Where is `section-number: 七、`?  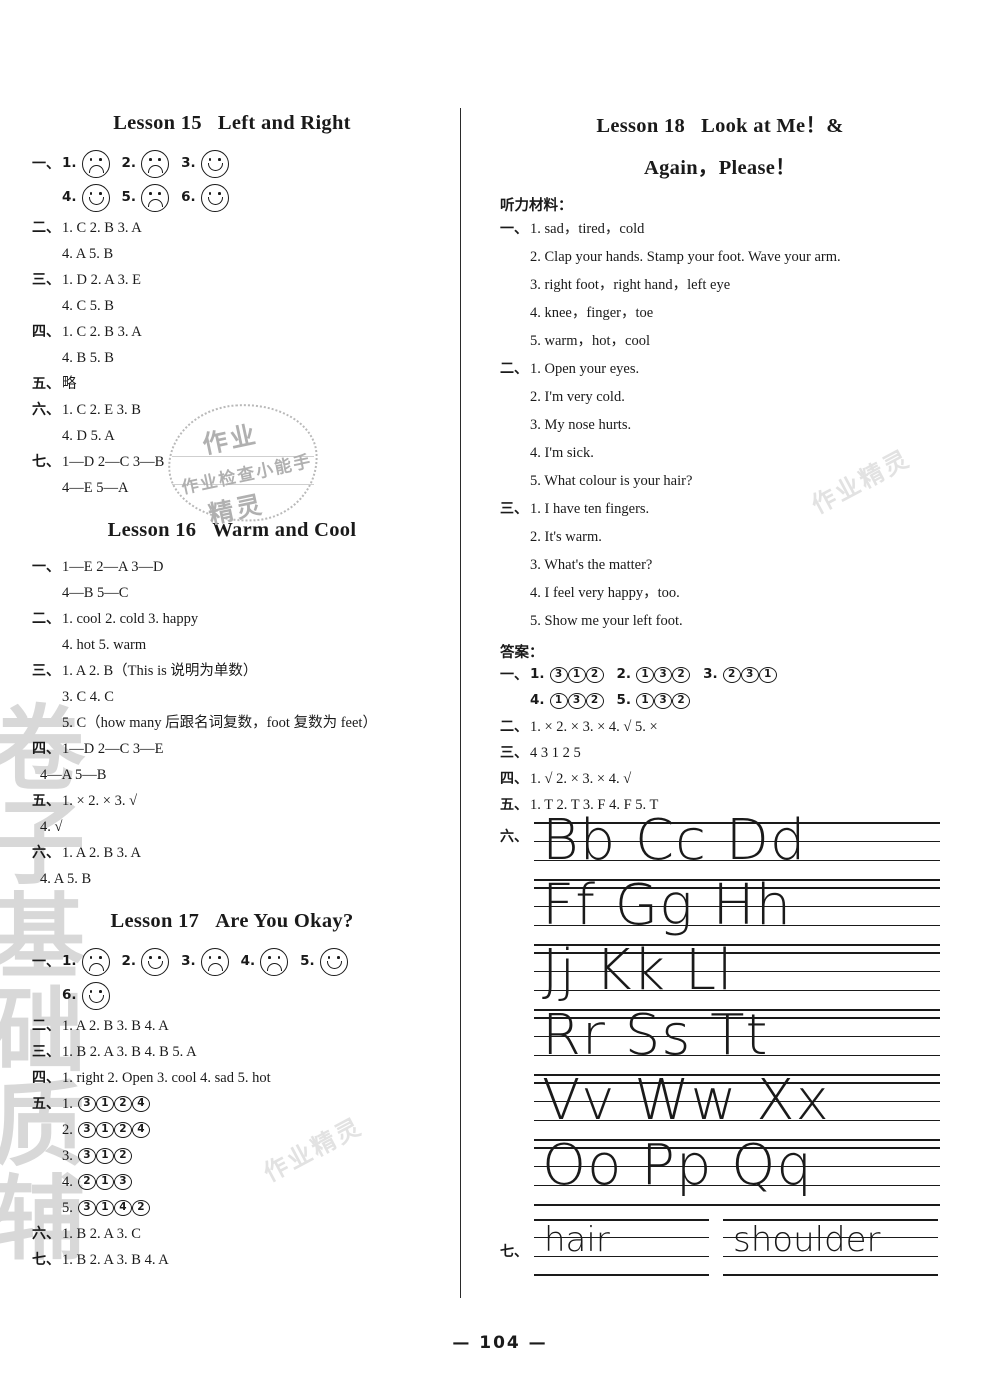 section-number: 七、 is located at coordinates (514, 1252).